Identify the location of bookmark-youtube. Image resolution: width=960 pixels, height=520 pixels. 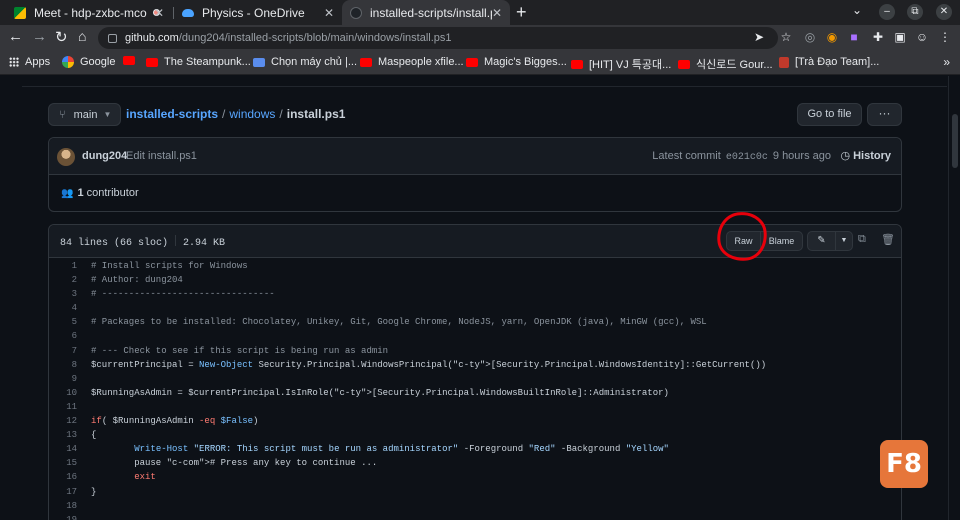
(132, 60).